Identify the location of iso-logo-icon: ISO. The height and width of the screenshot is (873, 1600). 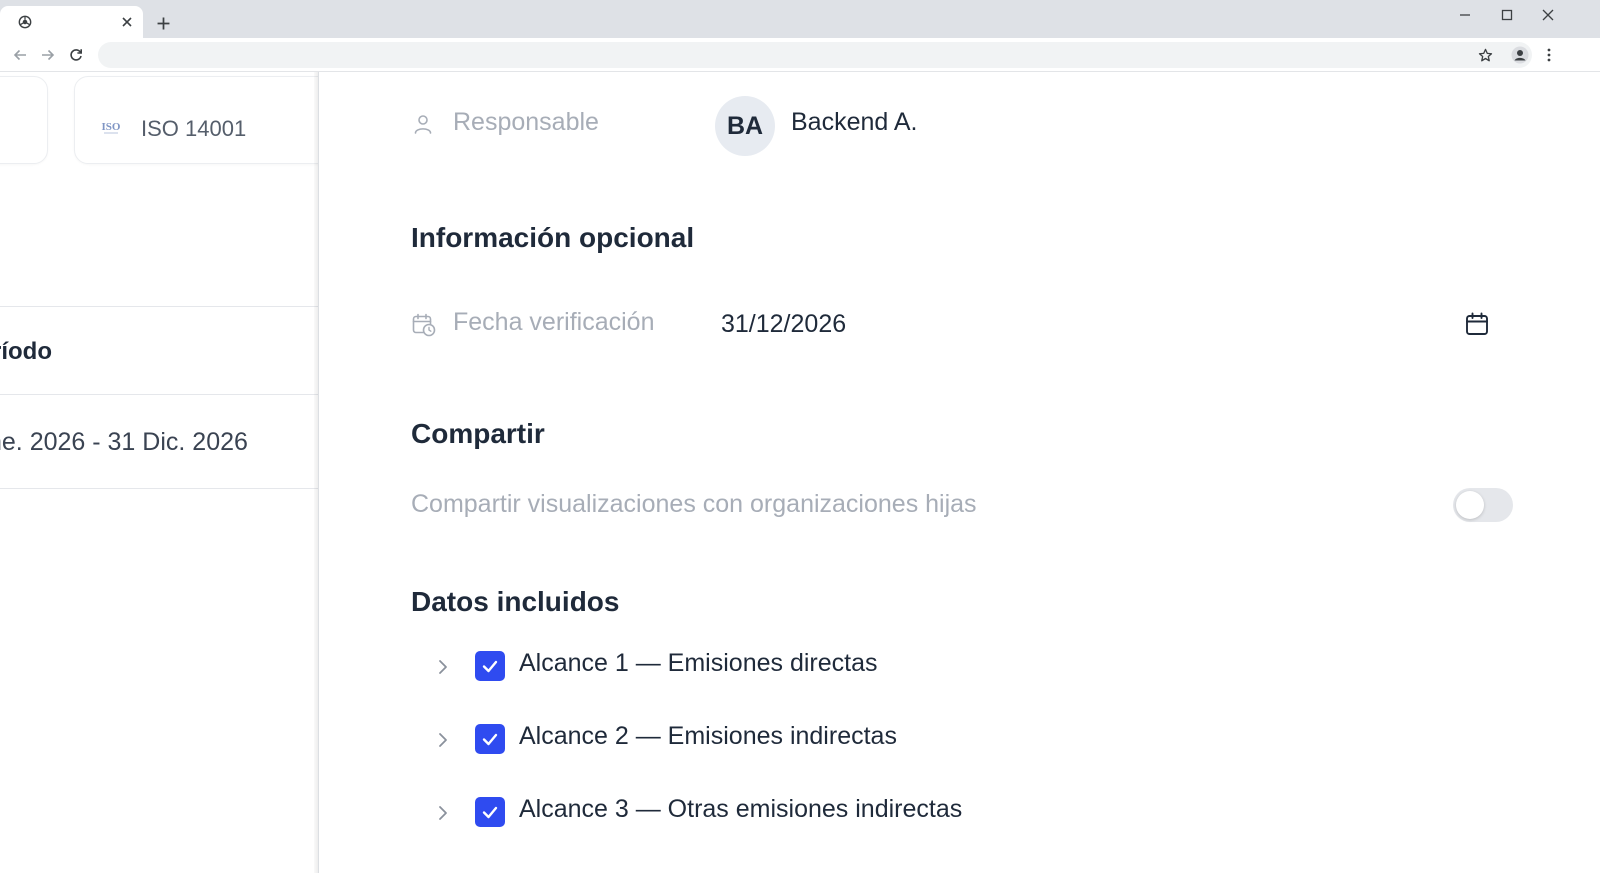
(111, 127).